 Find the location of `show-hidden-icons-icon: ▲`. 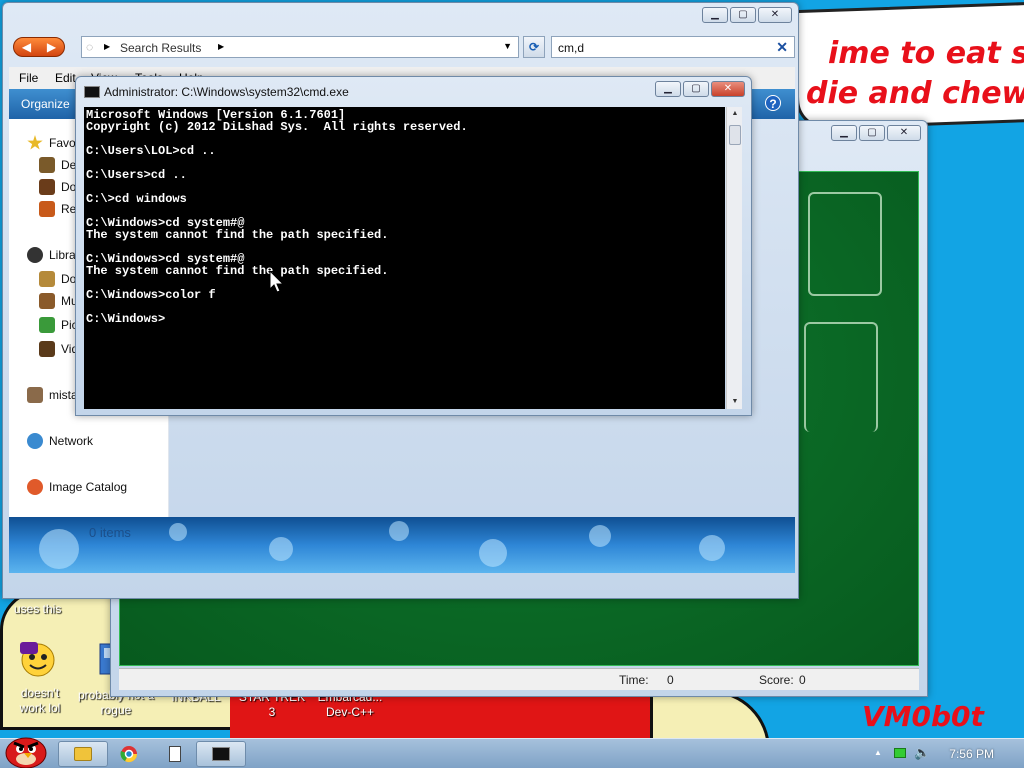

show-hidden-icons-icon: ▲ is located at coordinates (878, 752).